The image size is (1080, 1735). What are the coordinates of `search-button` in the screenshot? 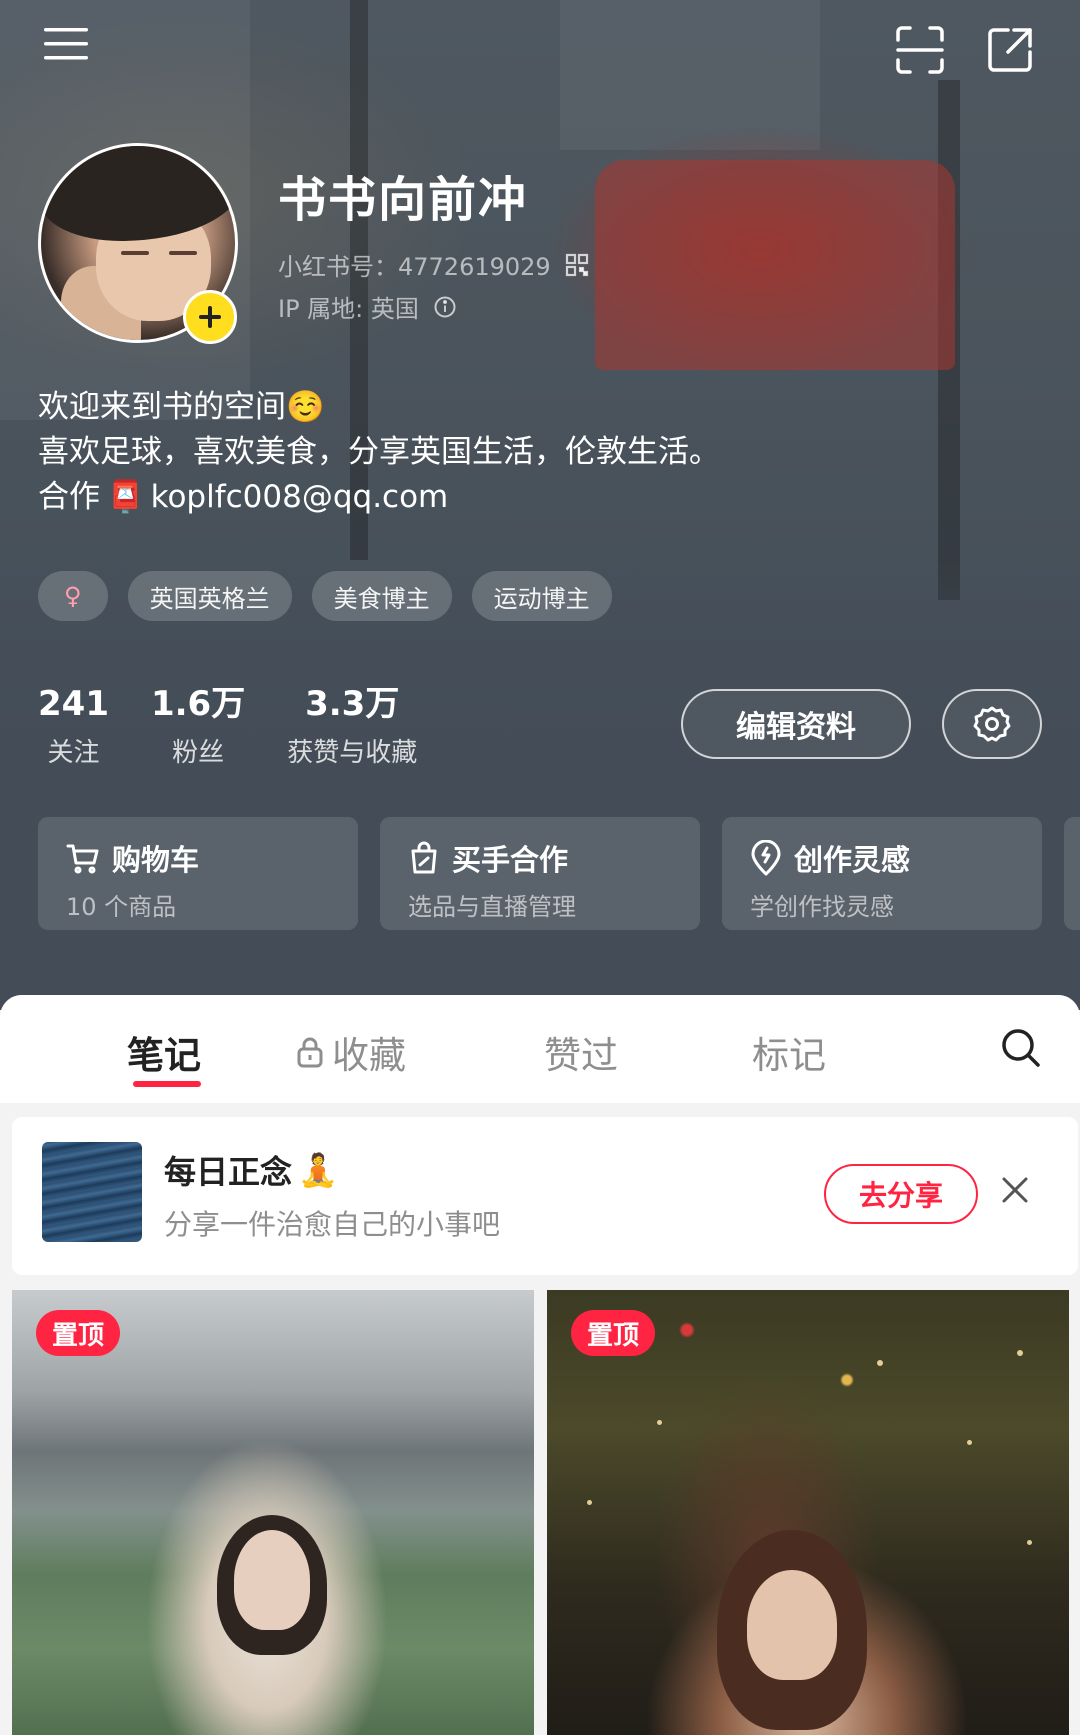 It's located at (1021, 1048).